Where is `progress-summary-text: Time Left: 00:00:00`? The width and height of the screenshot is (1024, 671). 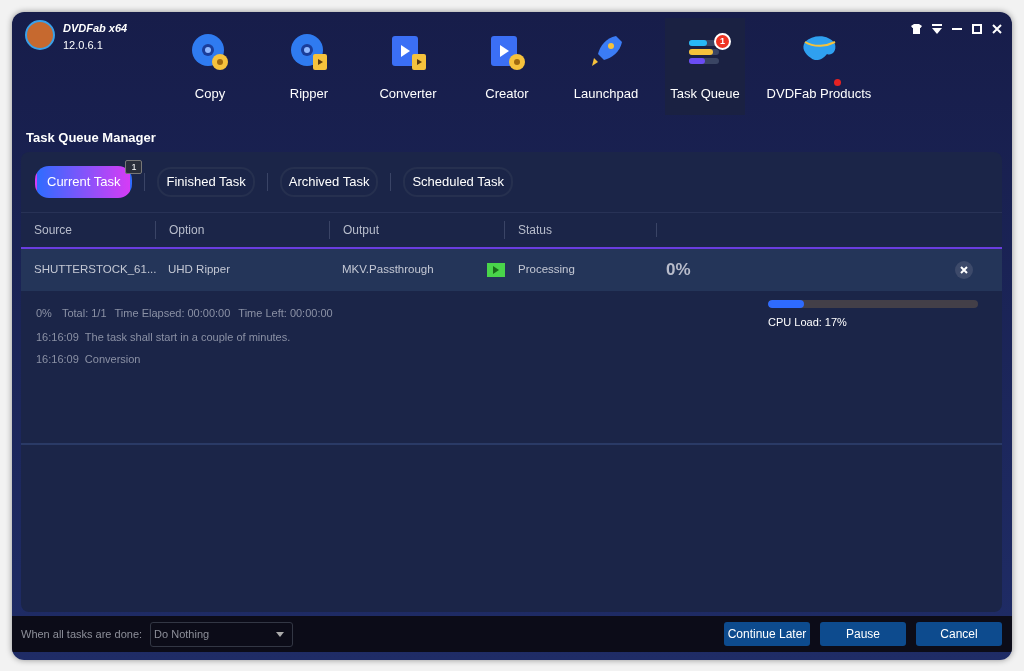
progress-summary-text: Time Left: 00:00:00 is located at coordinates (285, 313).